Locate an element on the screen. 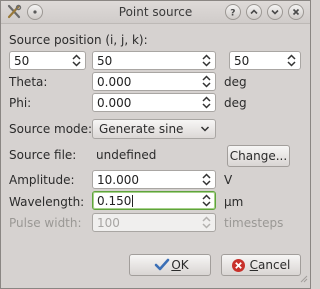 Image resolution: width=320 pixels, height=289 pixels. ok-button: OK is located at coordinates (170, 265).